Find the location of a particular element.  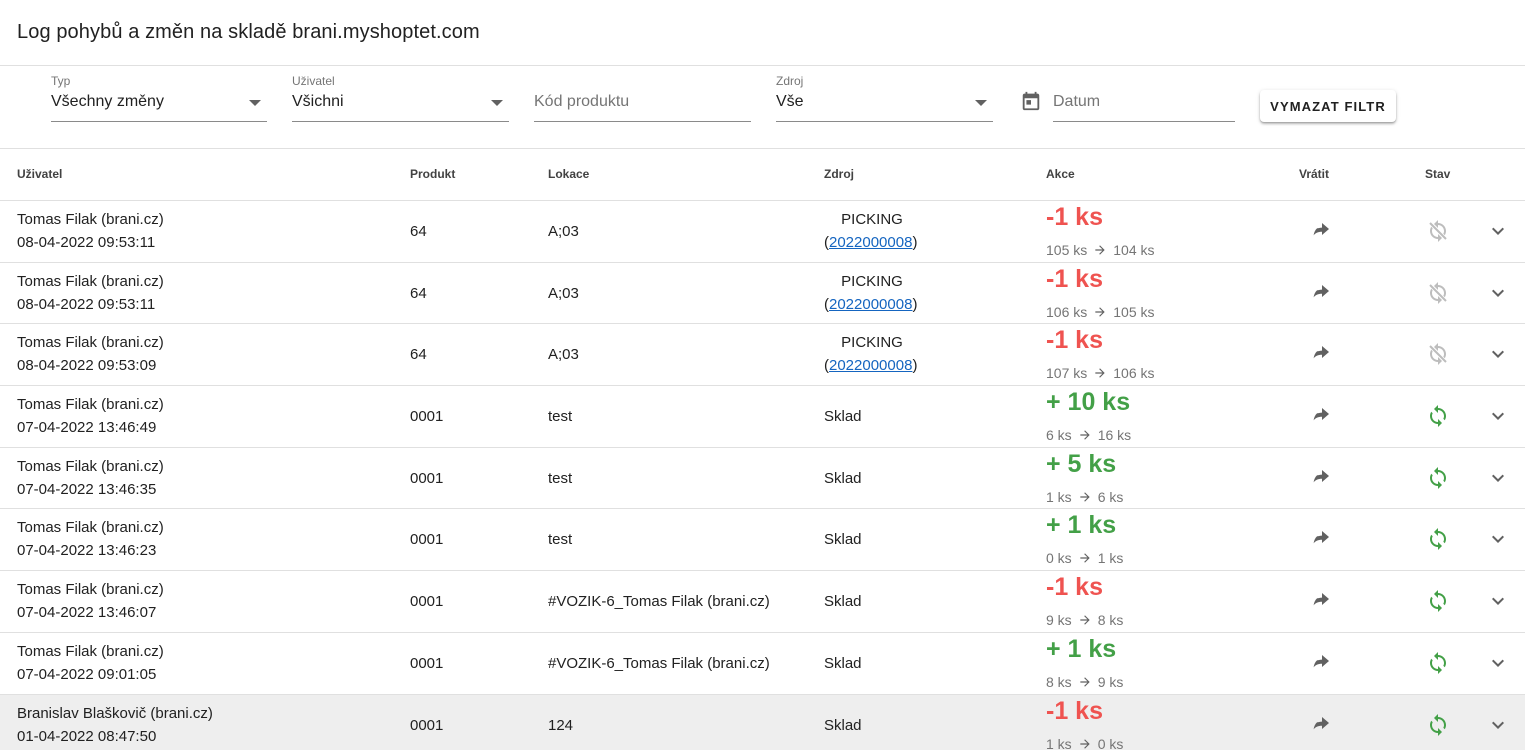

action-amount: + 10 ks is located at coordinates (1088, 402).